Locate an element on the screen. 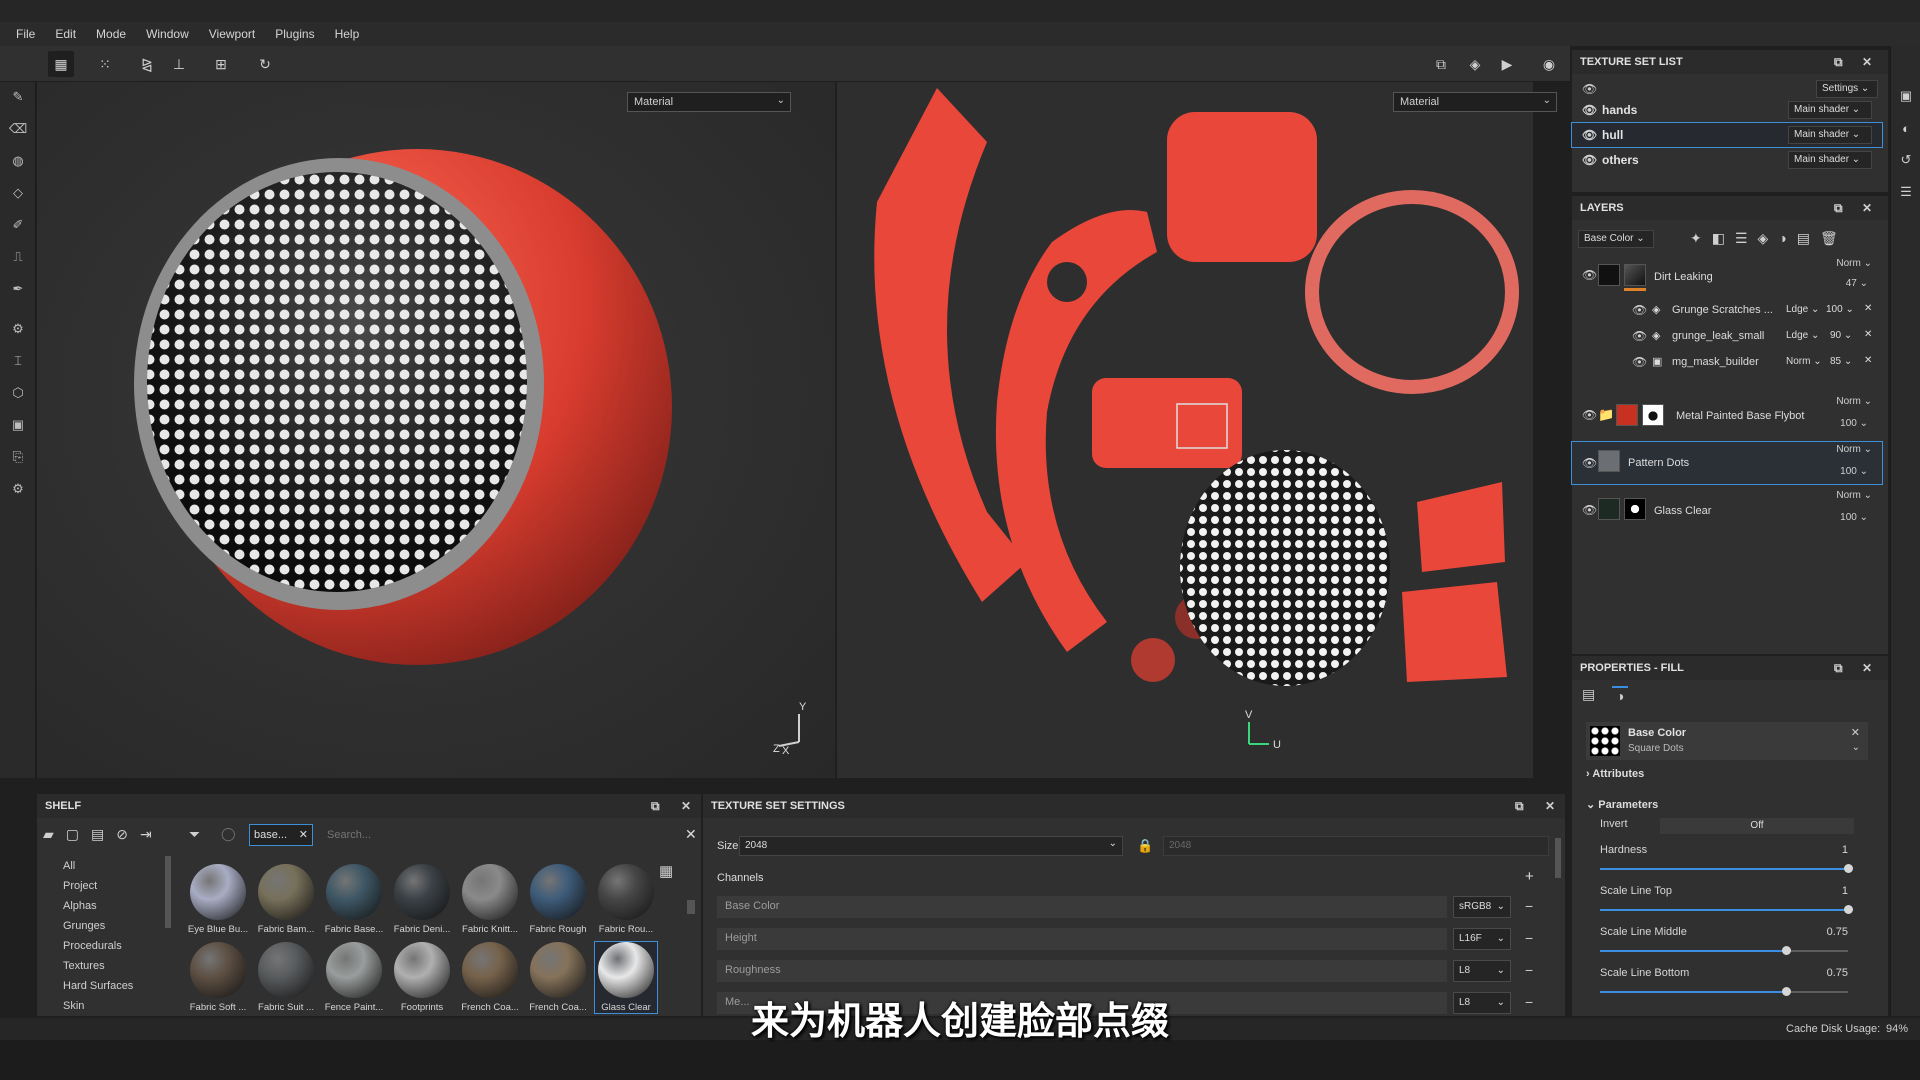 Image resolution: width=1920 pixels, height=1080 pixels. size-dropdown: 2048 ⌄ is located at coordinates (931, 846).